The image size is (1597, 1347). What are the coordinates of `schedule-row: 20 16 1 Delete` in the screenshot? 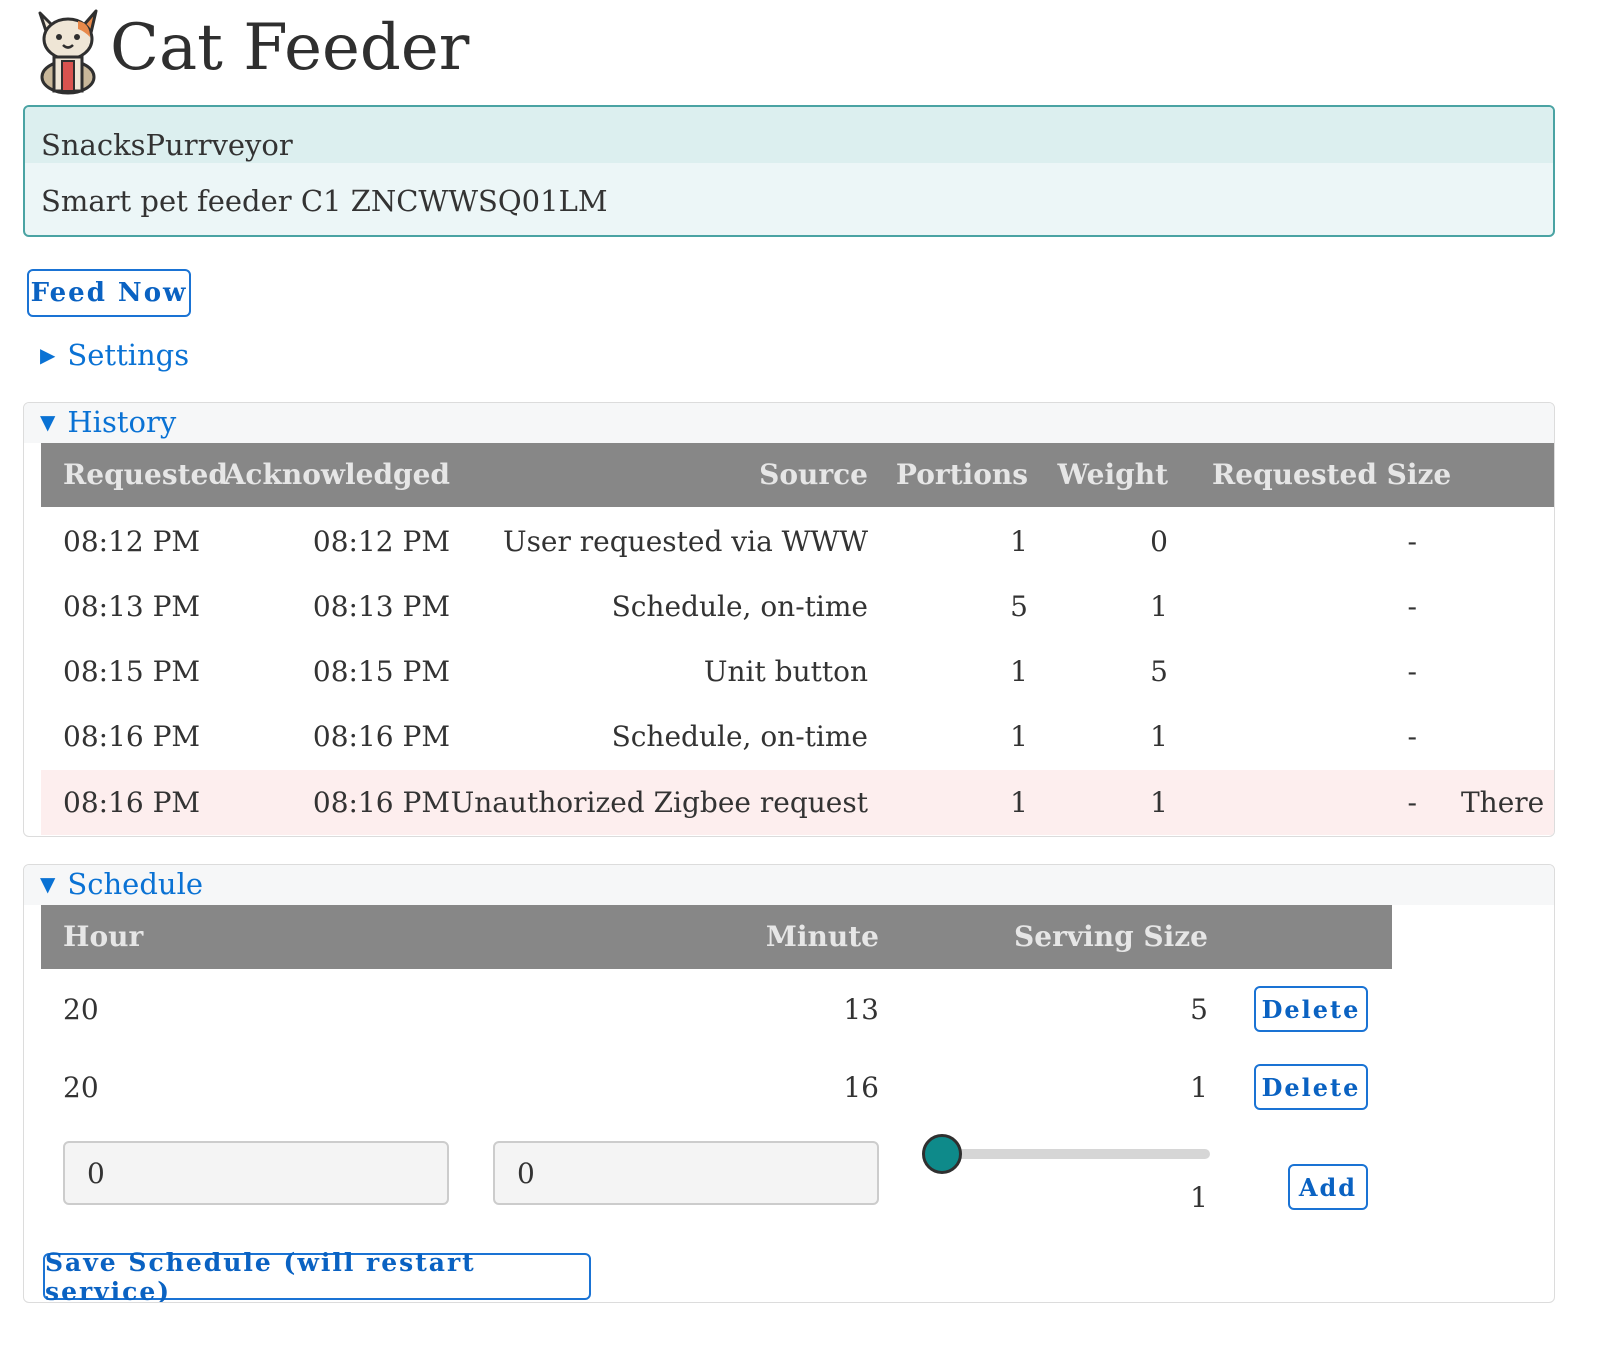 It's located at (716, 1088).